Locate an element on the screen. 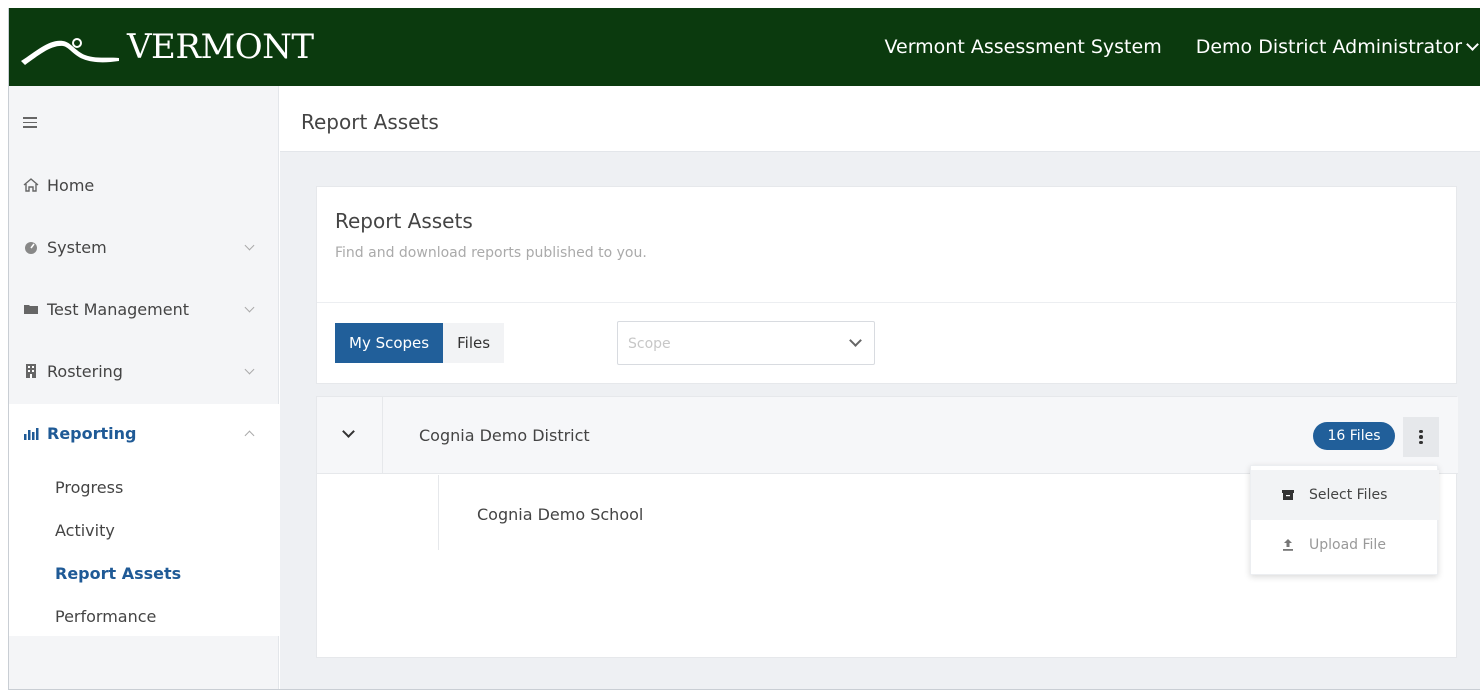  upload-icon is located at coordinates (1288, 545).